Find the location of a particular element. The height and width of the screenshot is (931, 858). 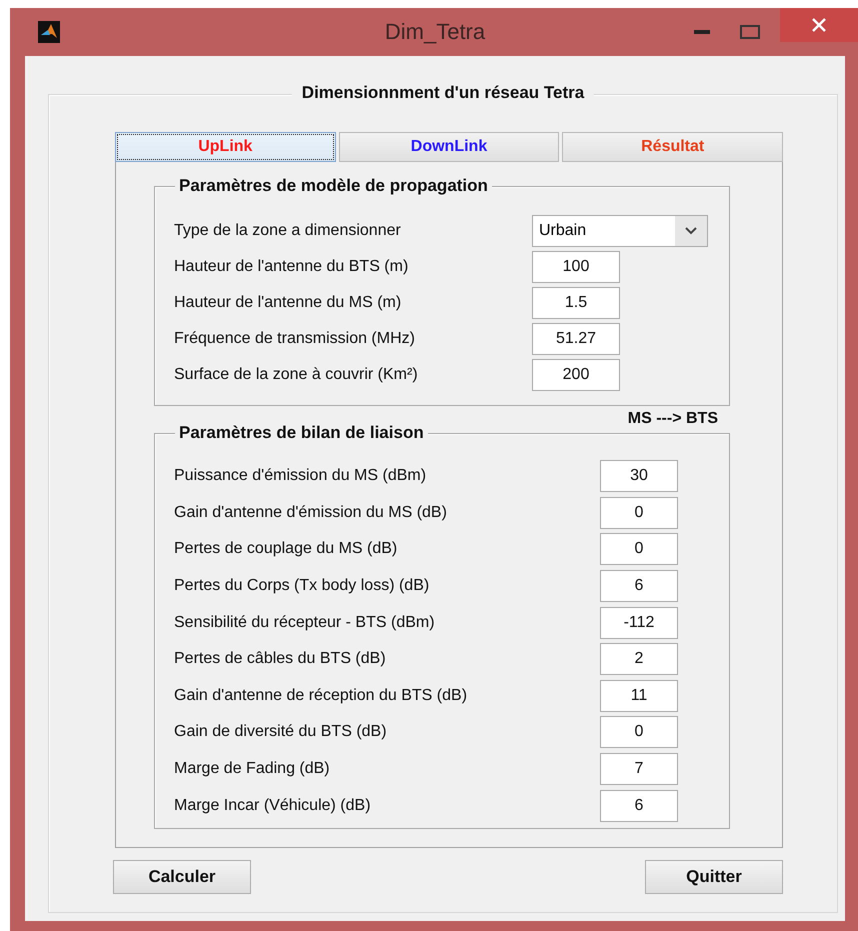

field-label: Pertes du Corps (Tx body loss) (dB) is located at coordinates (302, 586).